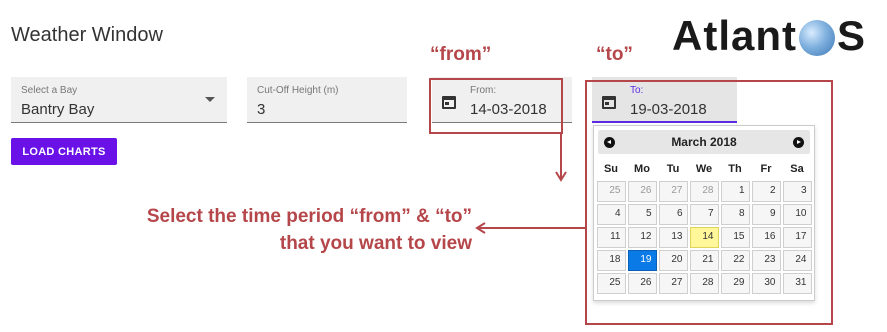 Image resolution: width=887 pixels, height=332 pixels. I want to click on globe-icon, so click(817, 38).